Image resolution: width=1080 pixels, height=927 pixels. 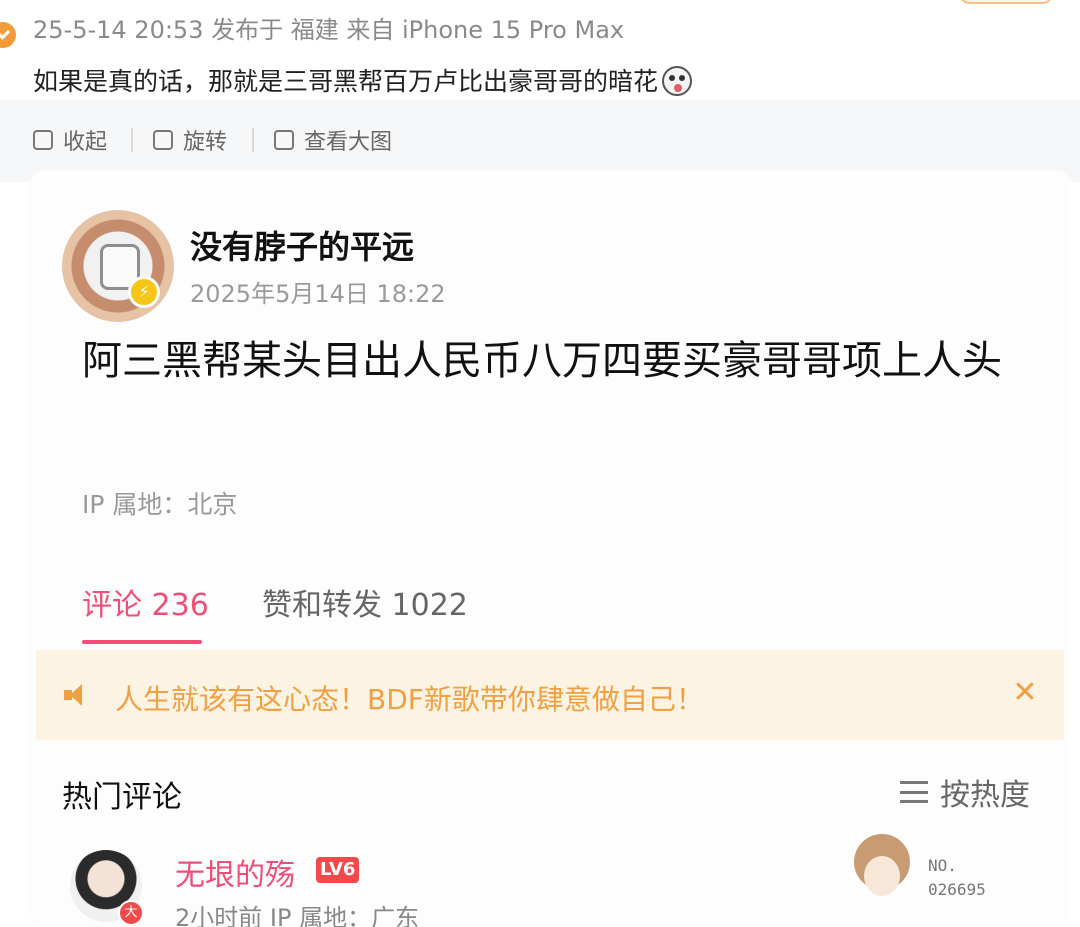 I want to click on collapse-button: 收起, so click(x=70, y=140).